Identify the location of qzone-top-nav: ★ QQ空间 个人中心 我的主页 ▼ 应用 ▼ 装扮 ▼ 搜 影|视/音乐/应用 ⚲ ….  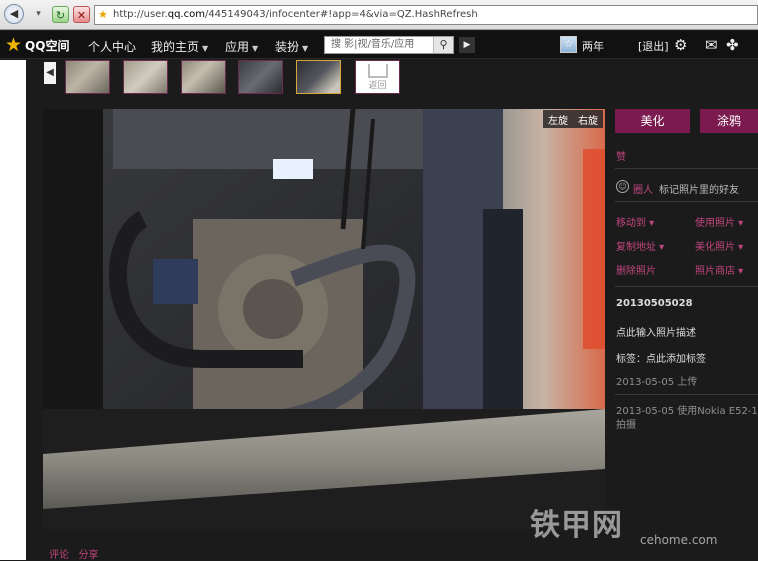
(379, 45).